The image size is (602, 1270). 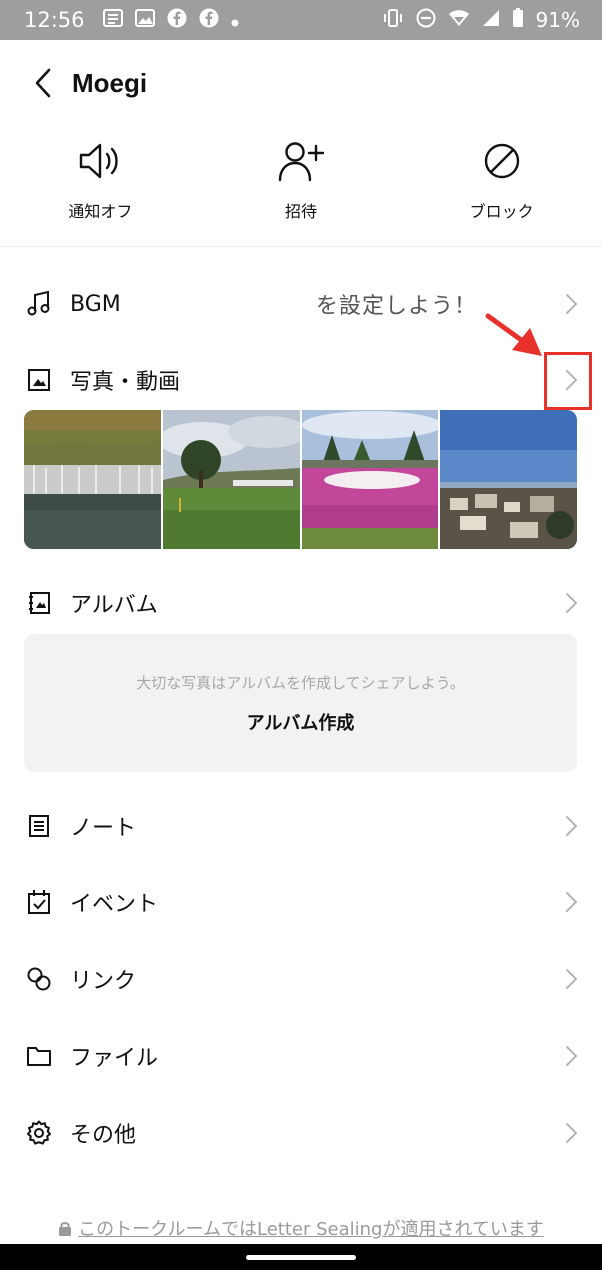 What do you see at coordinates (114, 1058) in the screenshot?
I see `menu-row-label: ファイル` at bounding box center [114, 1058].